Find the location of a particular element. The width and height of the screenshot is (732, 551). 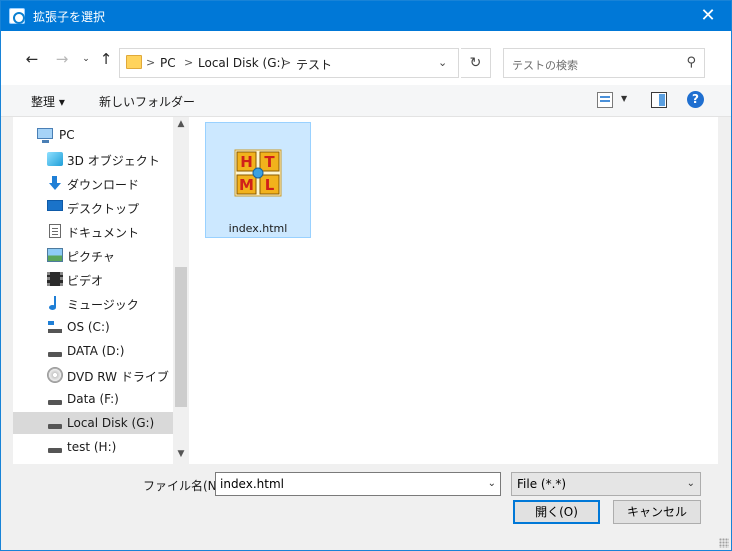

sidebar-item-documents: ドキュメント is located at coordinates (93, 231).